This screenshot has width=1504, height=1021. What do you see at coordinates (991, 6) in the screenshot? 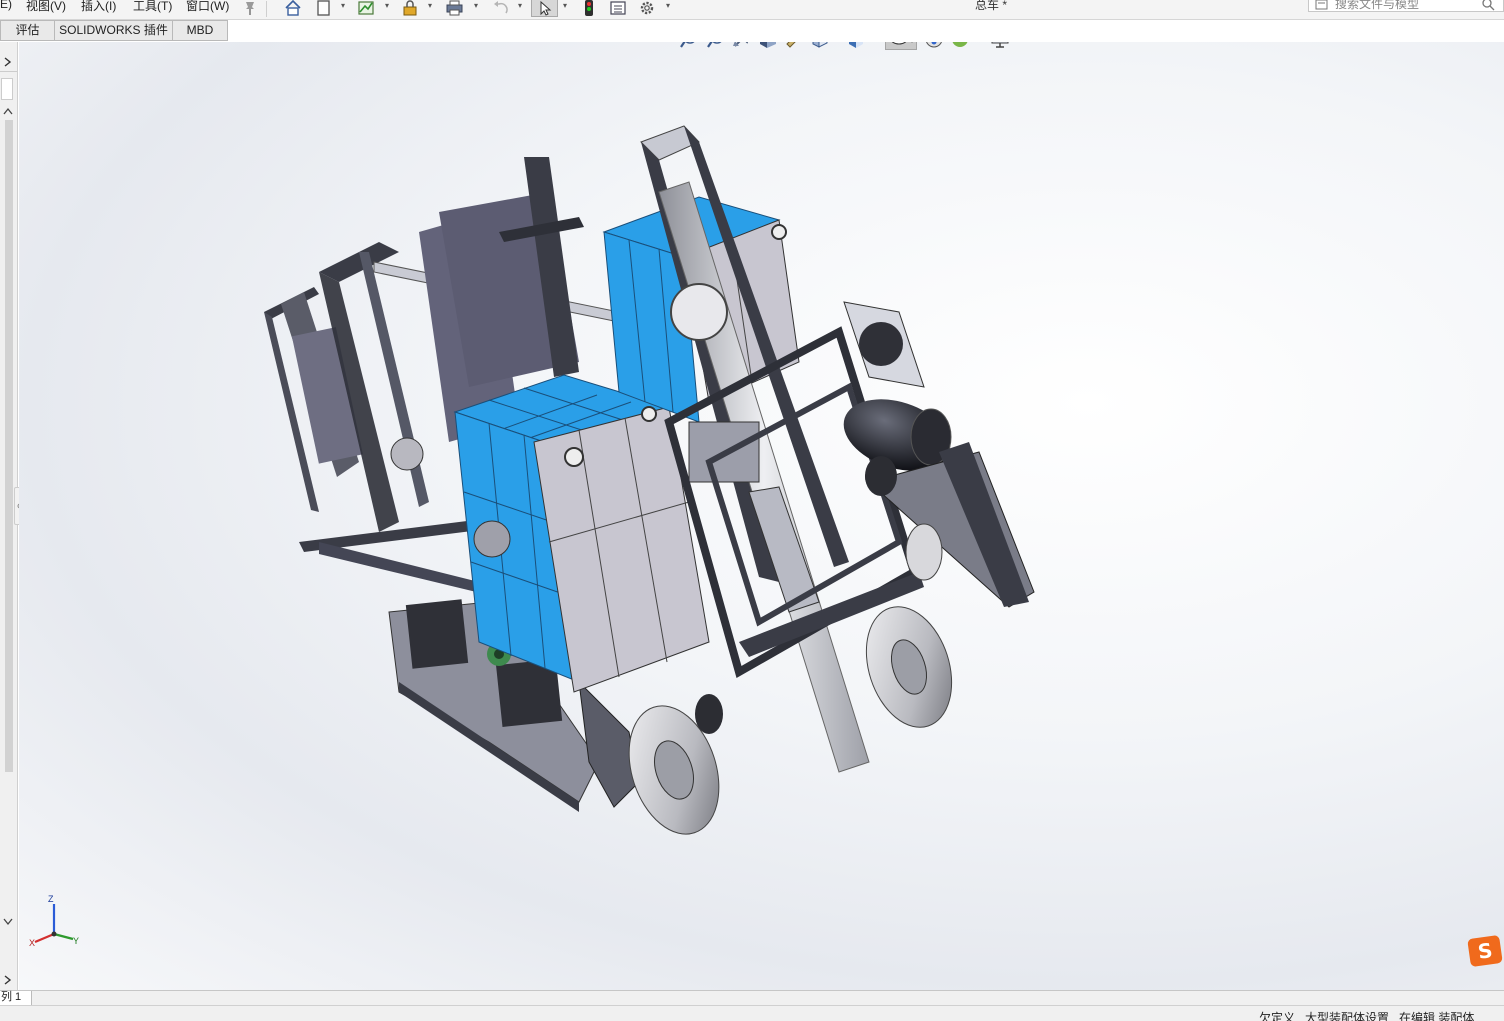
I see `document-title: 总车 *` at bounding box center [991, 6].